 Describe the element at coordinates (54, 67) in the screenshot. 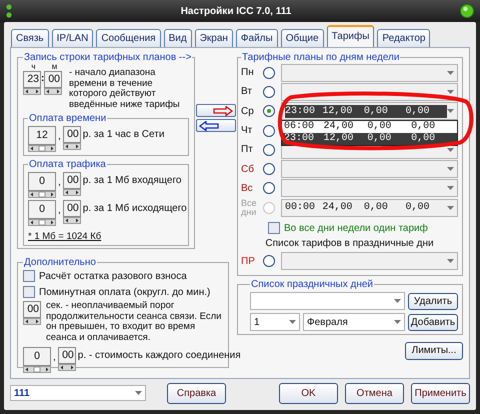

I see `minute-label: м` at that location.